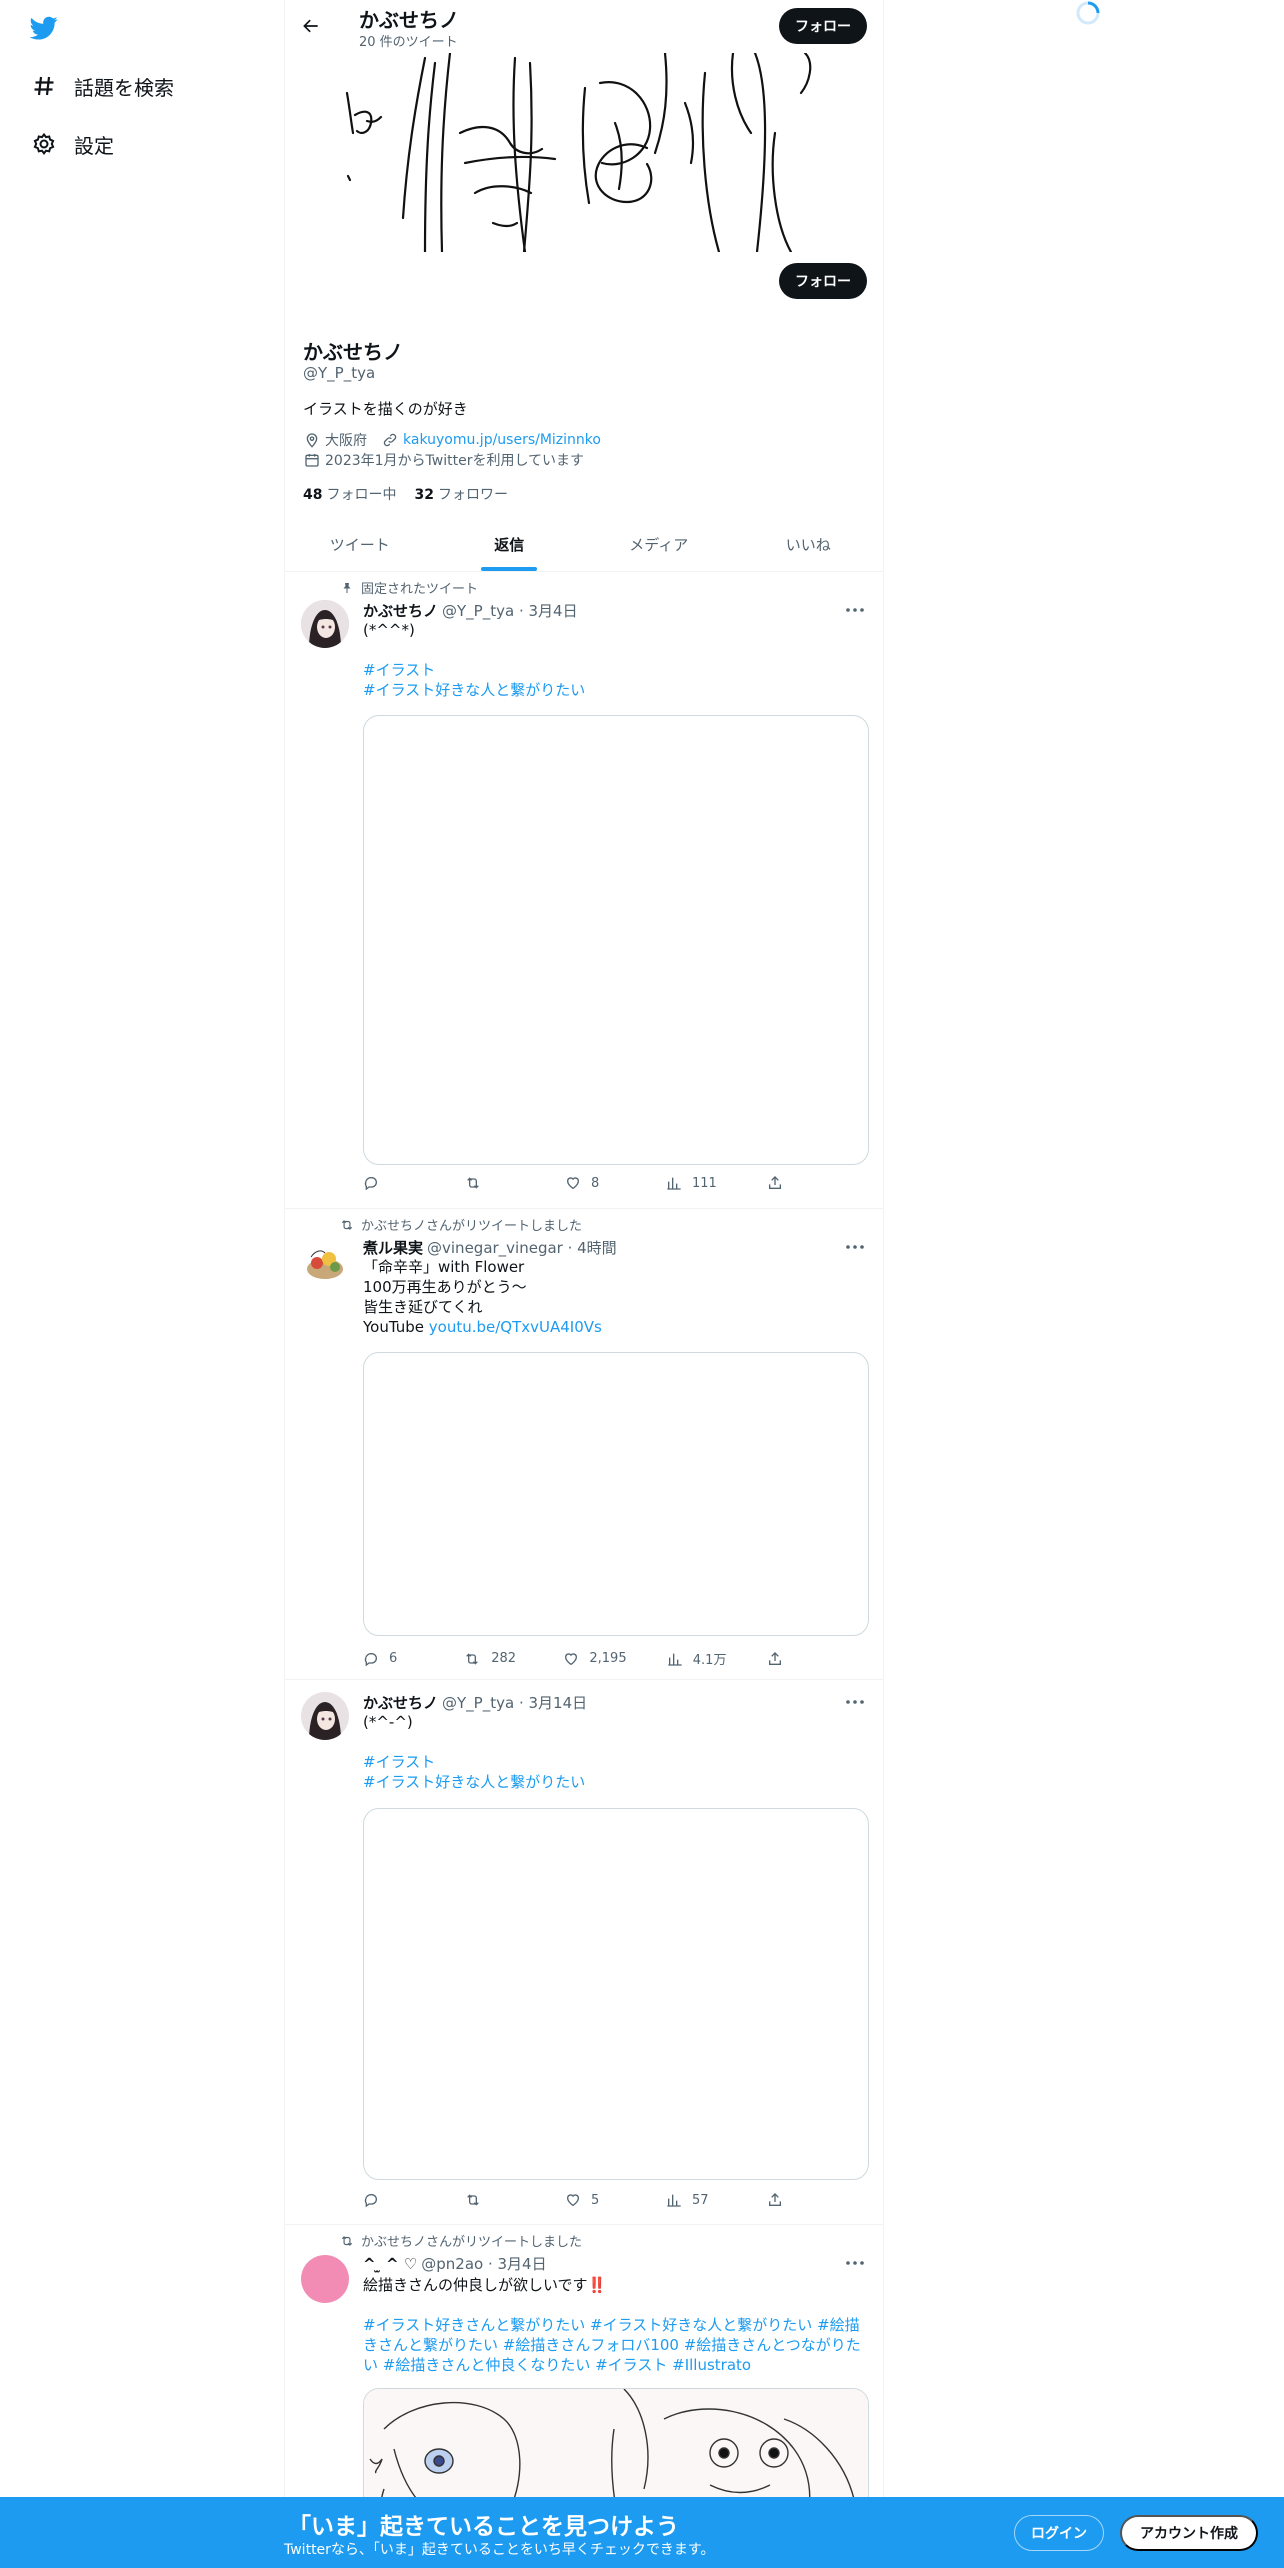 Image resolution: width=1284 pixels, height=2568 pixels. Describe the element at coordinates (360, 545) in the screenshot. I see `tab-tweets: ツイート` at that location.